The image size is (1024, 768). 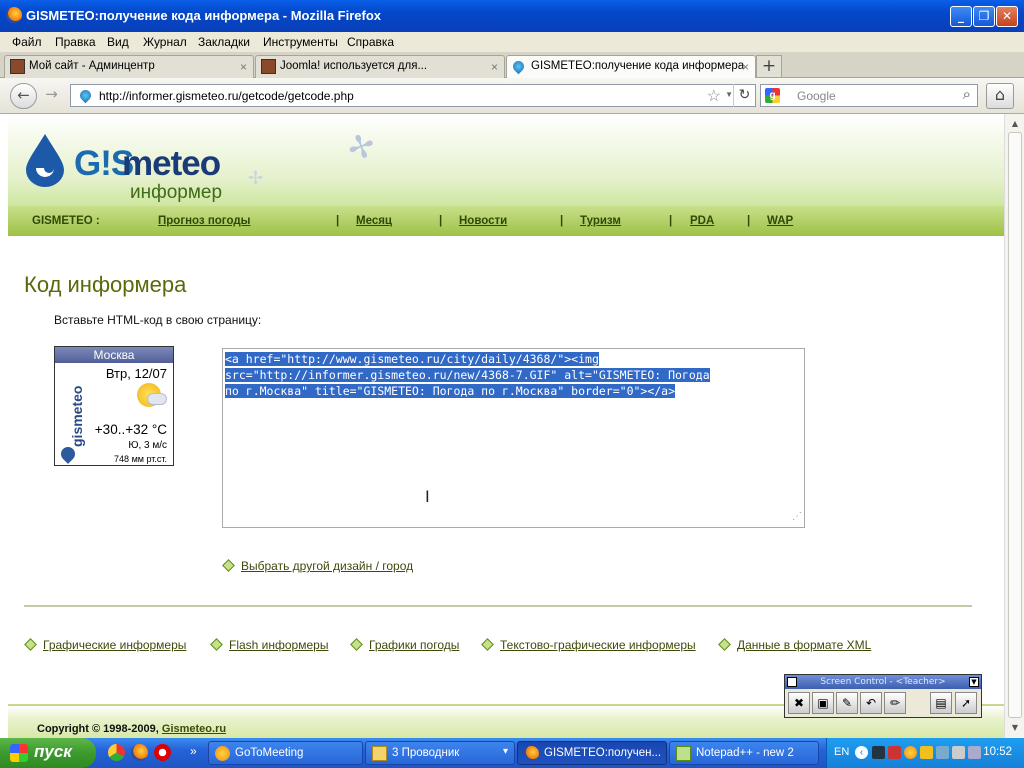 I want to click on logo-subtitle: информер, so click(x=176, y=192).